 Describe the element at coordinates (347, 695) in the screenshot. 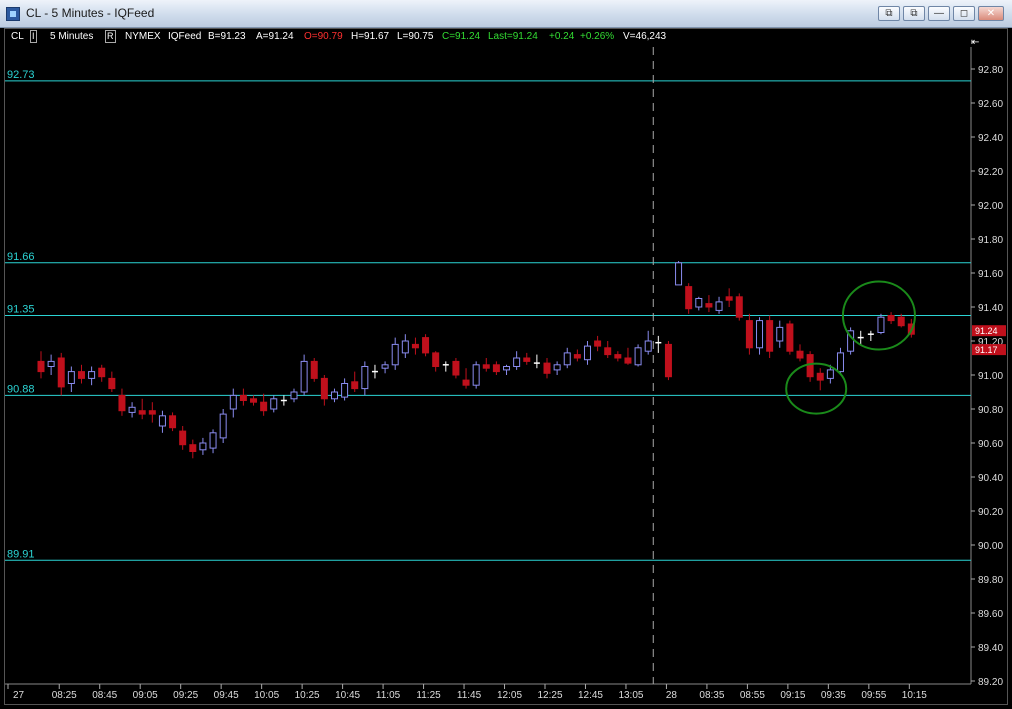

I see `time-tick-label: 10:45` at that location.